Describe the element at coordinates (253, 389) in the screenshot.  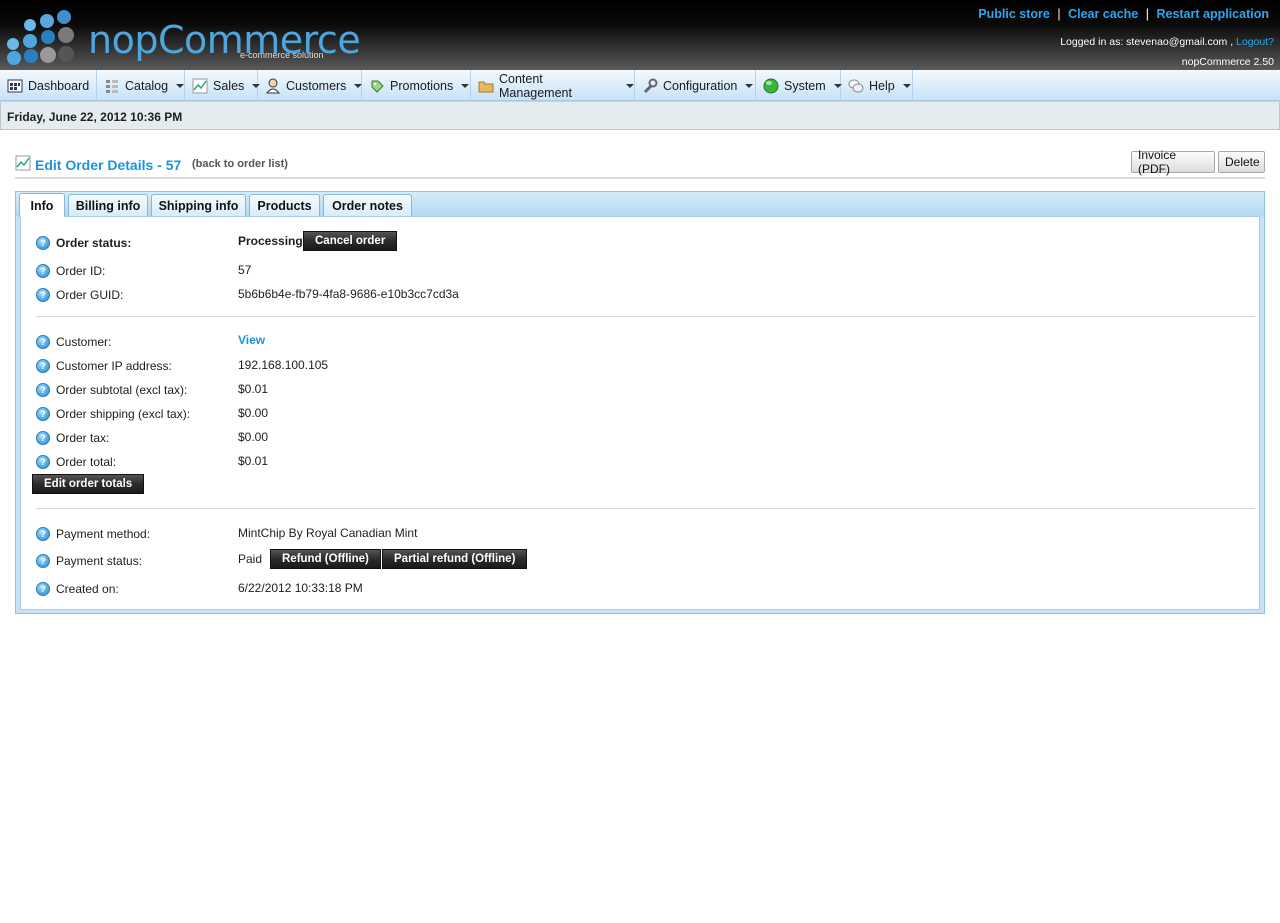
I see `order-subtotal-value: $0.01` at that location.